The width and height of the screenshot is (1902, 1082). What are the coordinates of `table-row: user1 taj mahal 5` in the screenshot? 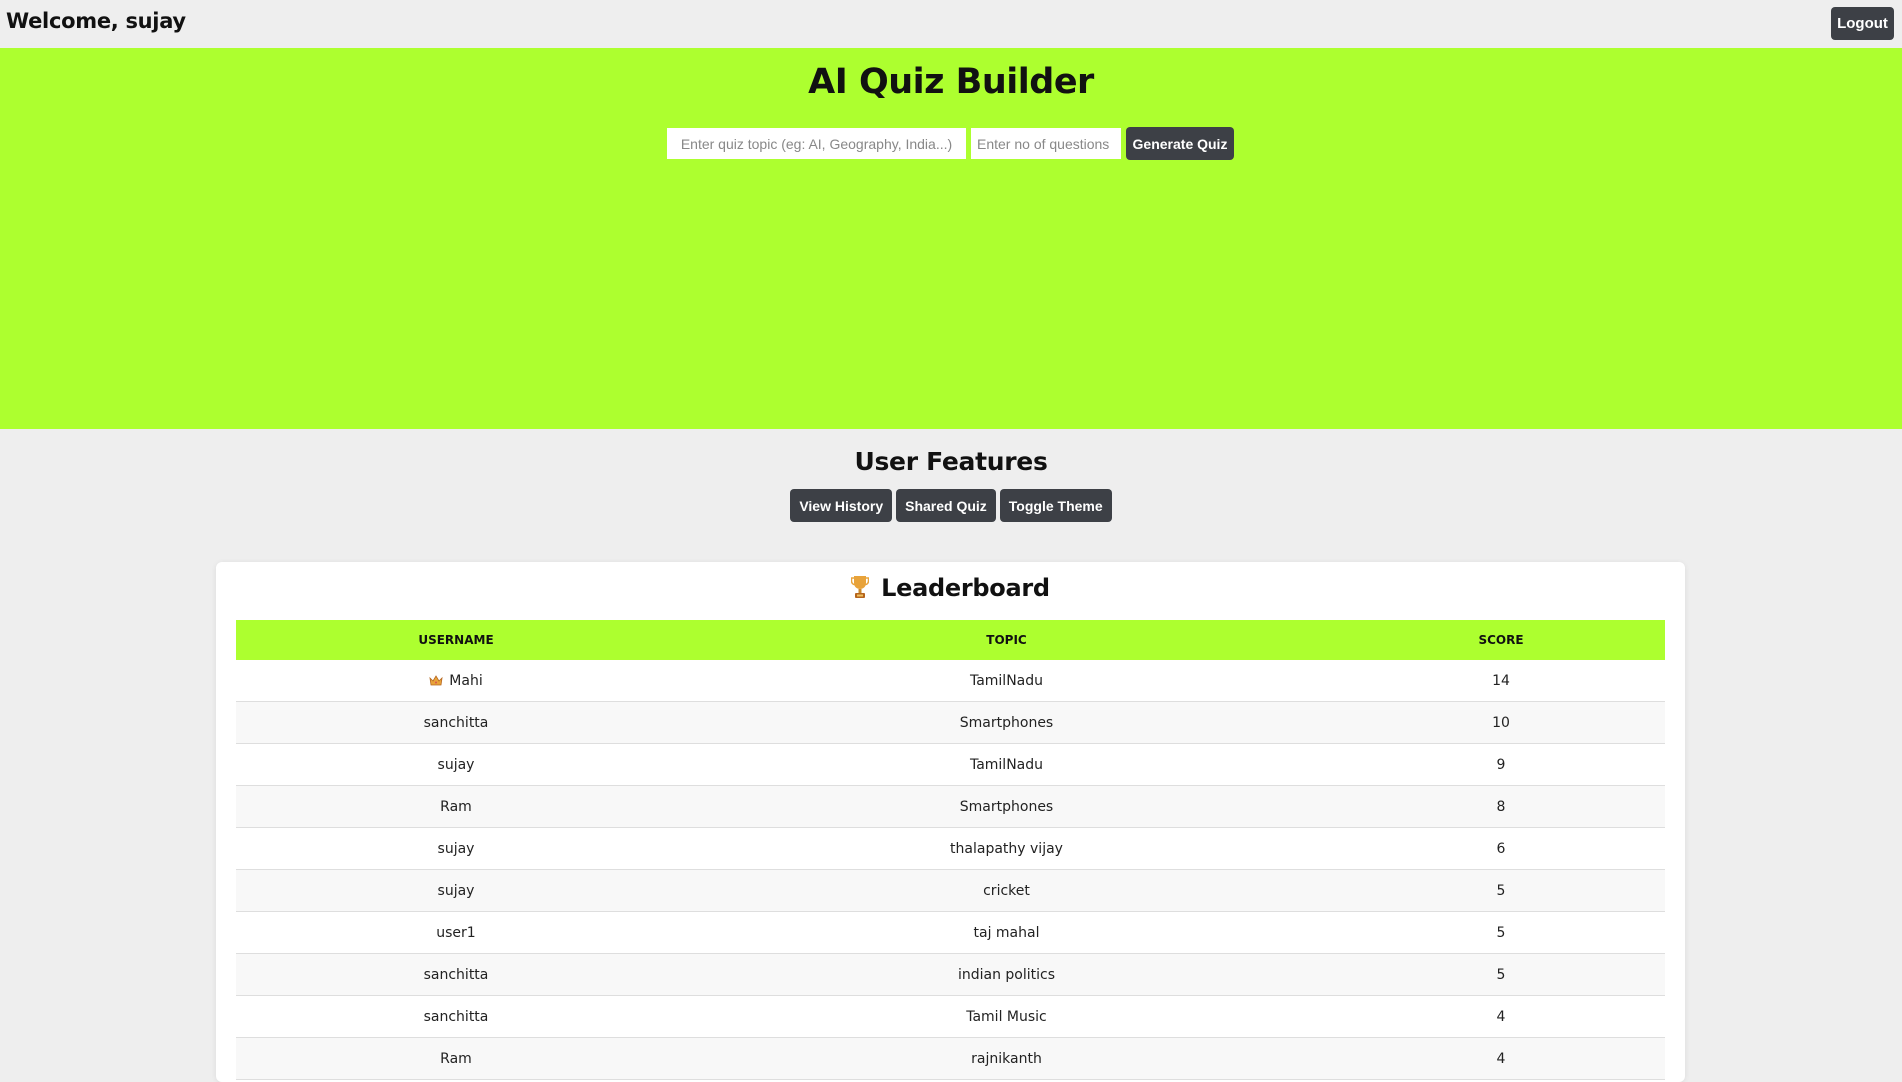 It's located at (950, 932).